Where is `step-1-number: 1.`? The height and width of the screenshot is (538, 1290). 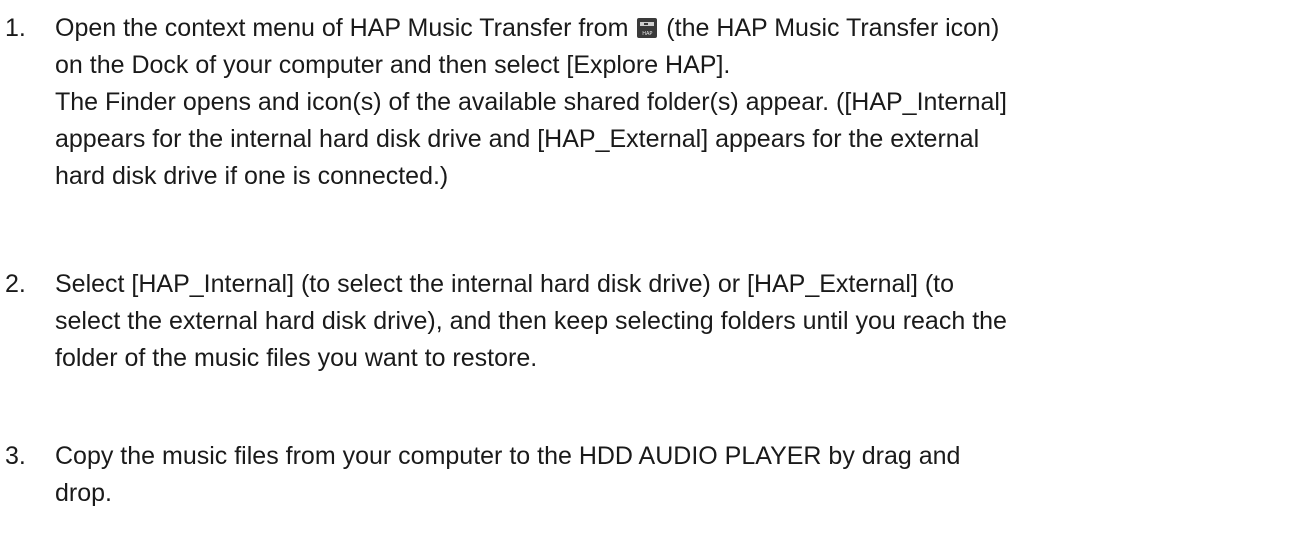
step-1-number: 1. is located at coordinates (15, 28).